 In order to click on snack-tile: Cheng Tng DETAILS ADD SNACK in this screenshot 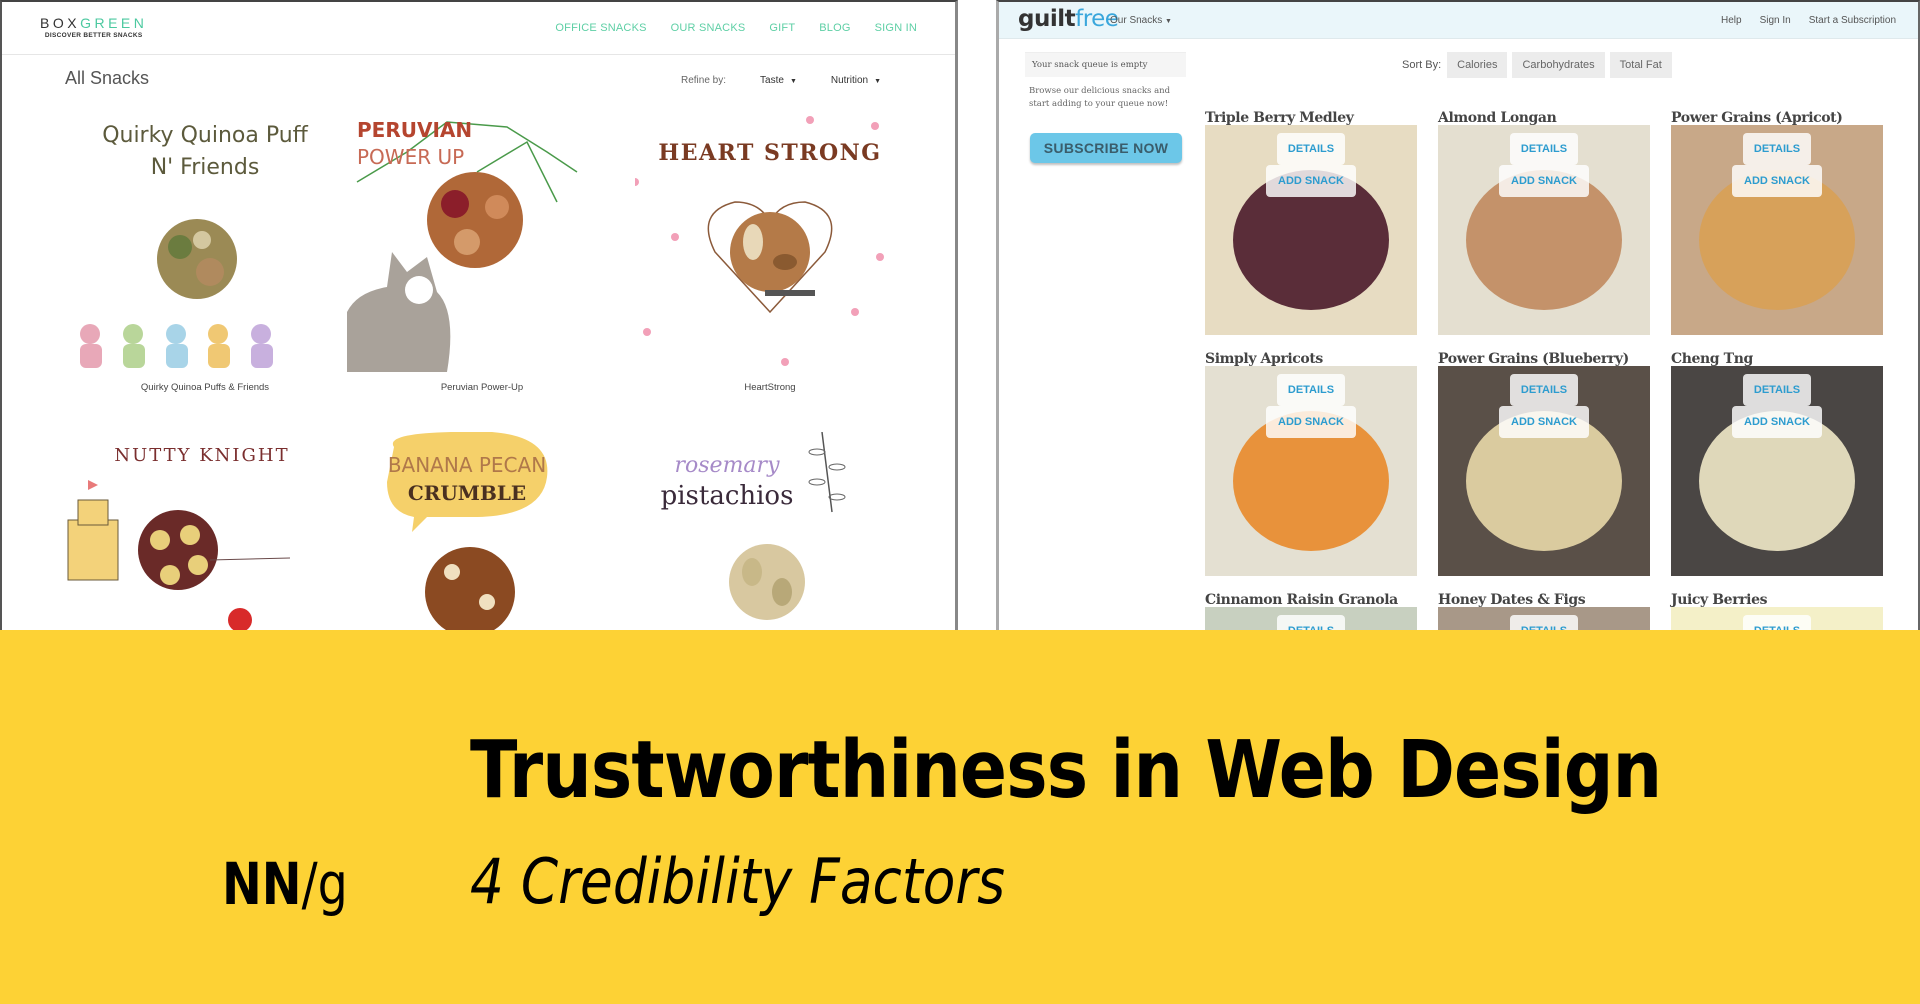, I will do `click(1777, 463)`.